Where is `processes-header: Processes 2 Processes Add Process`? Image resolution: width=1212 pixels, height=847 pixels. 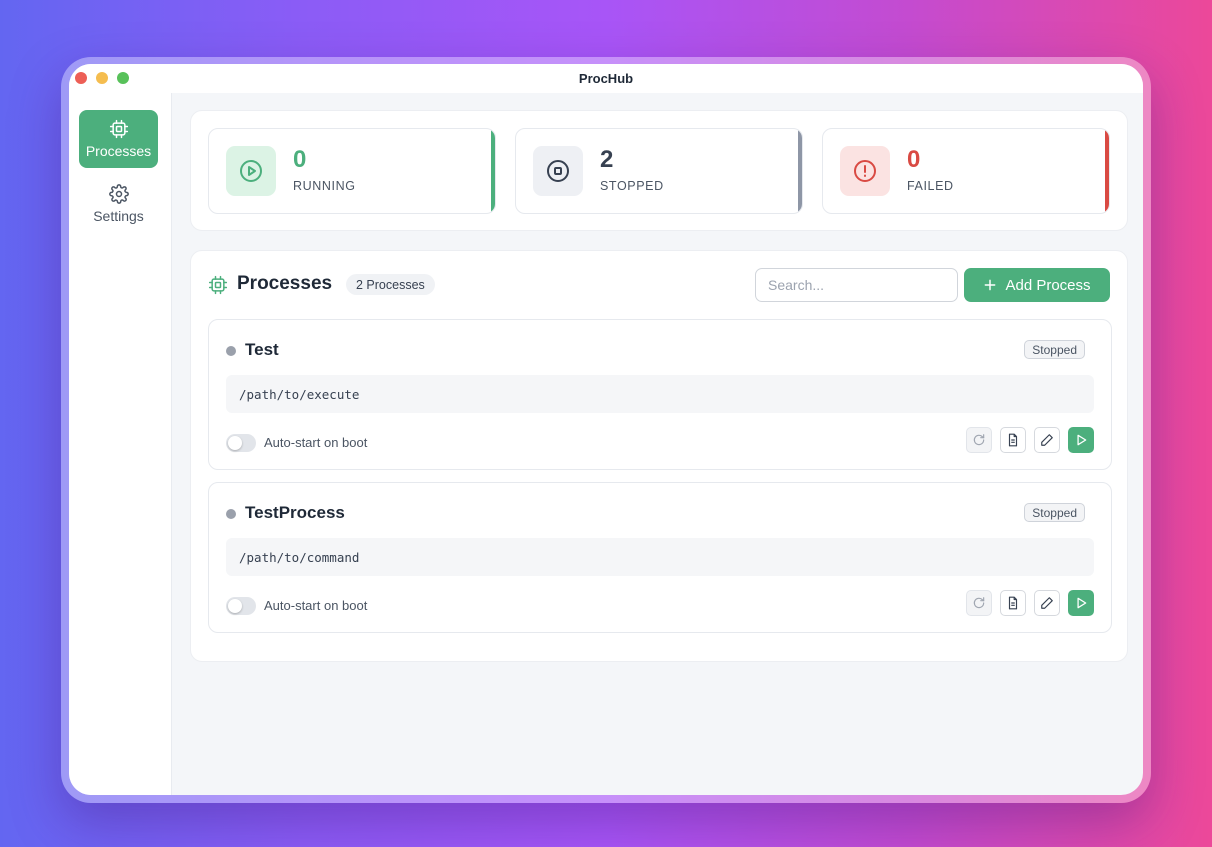
processes-header: Processes 2 Processes Add Process is located at coordinates (659, 285).